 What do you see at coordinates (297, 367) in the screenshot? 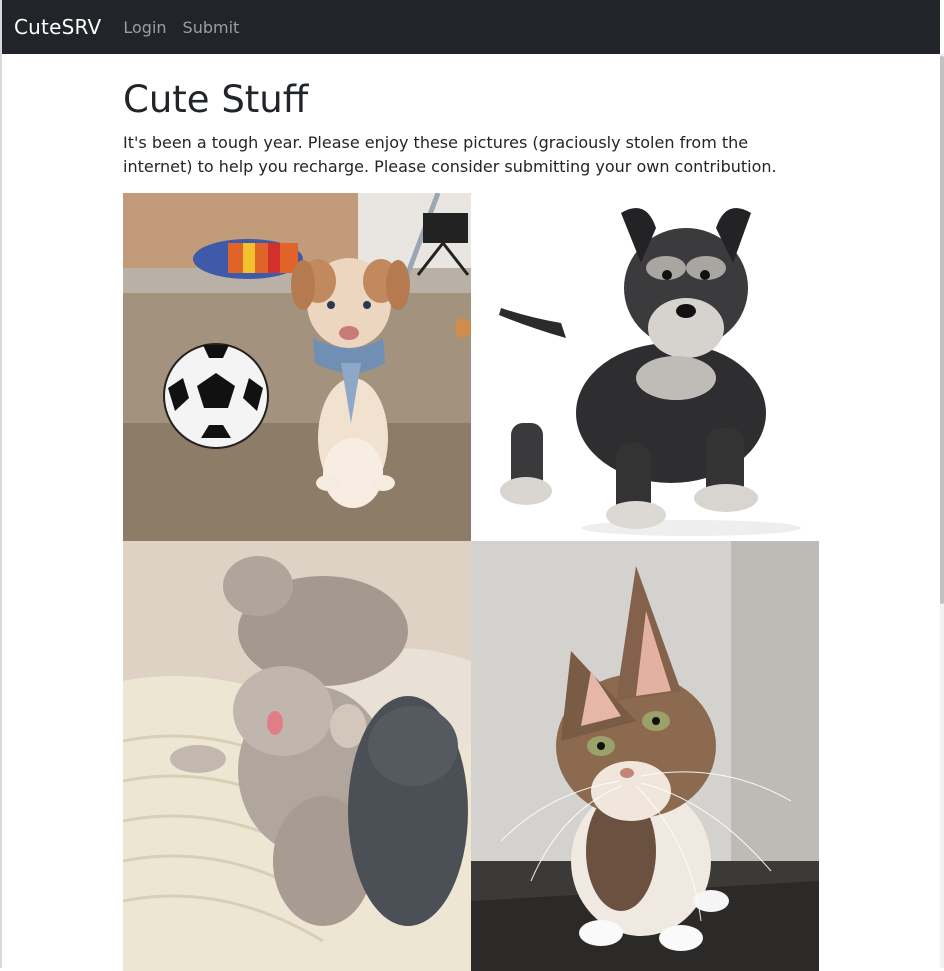
I see `puppy-soccer-photo` at bounding box center [297, 367].